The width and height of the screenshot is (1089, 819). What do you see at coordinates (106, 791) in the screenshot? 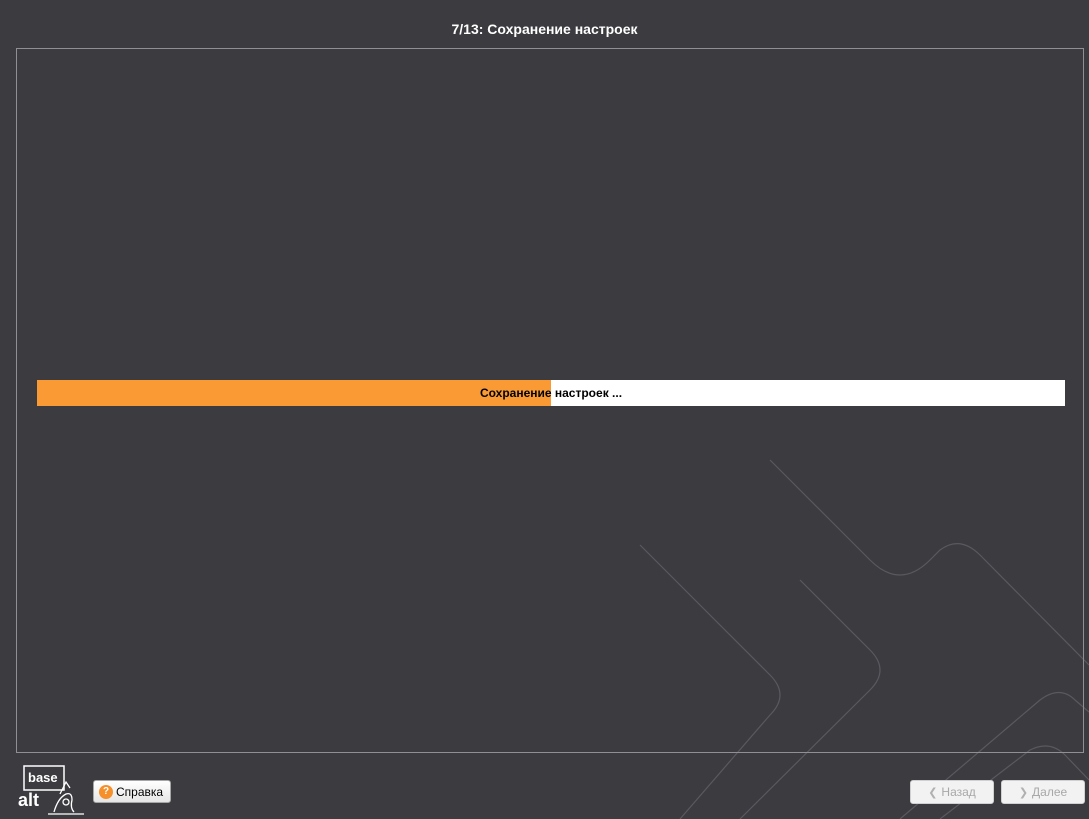
I see `question-circle-icon: ?` at bounding box center [106, 791].